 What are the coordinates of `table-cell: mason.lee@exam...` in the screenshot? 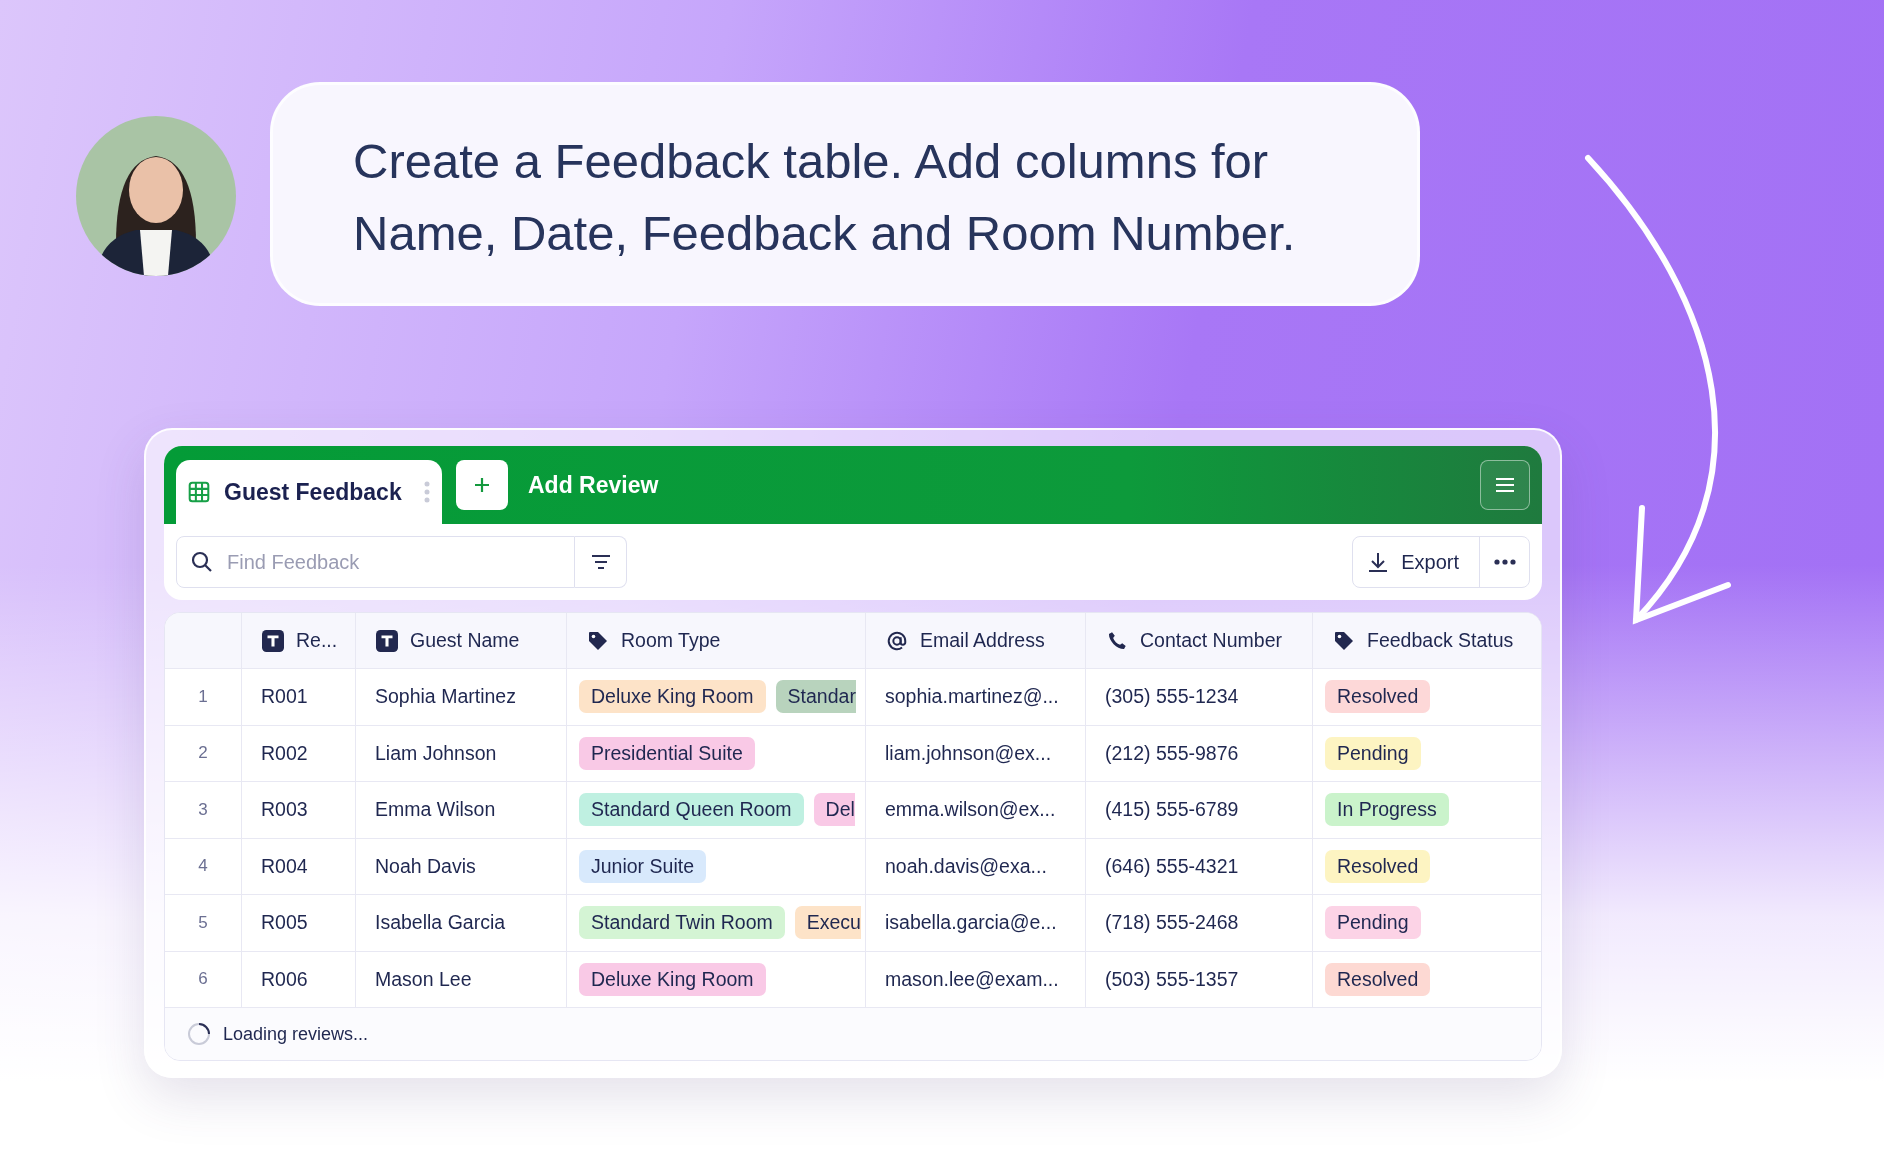 It's located at (976, 979).